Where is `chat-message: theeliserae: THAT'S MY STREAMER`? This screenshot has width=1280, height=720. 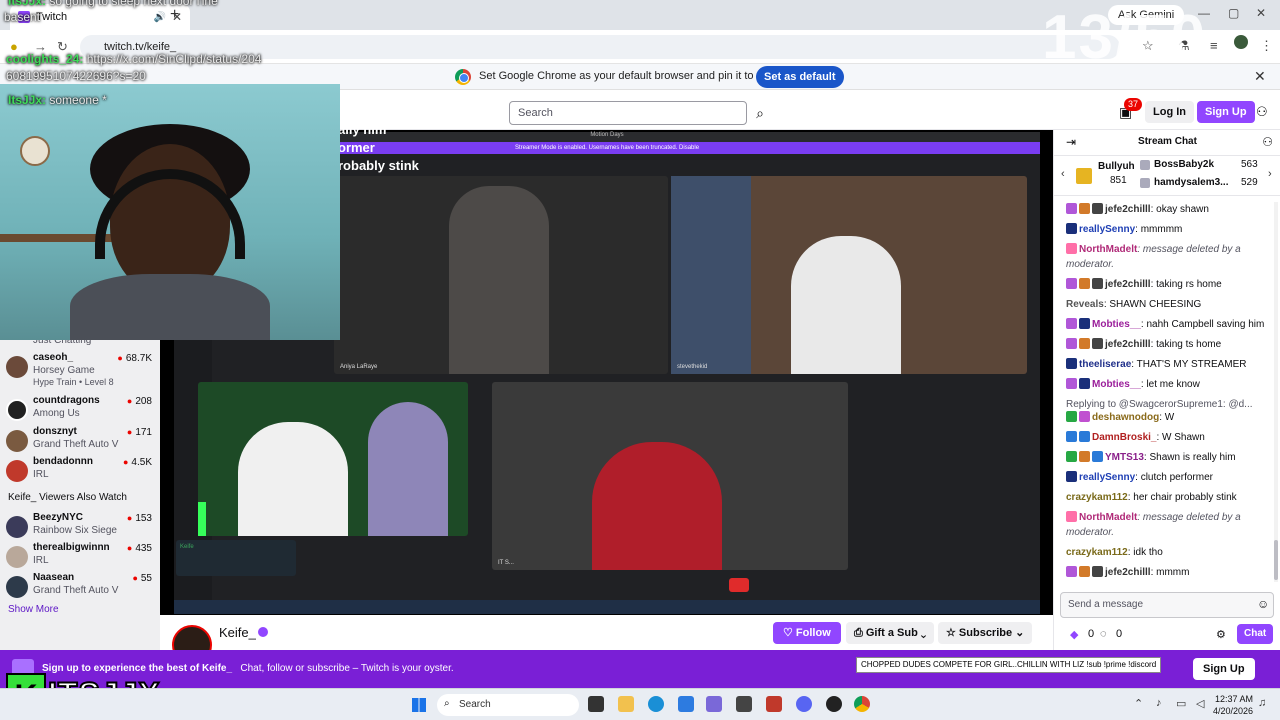
chat-message: theeliserae: THAT'S MY STREAMER is located at coordinates (1169, 364).